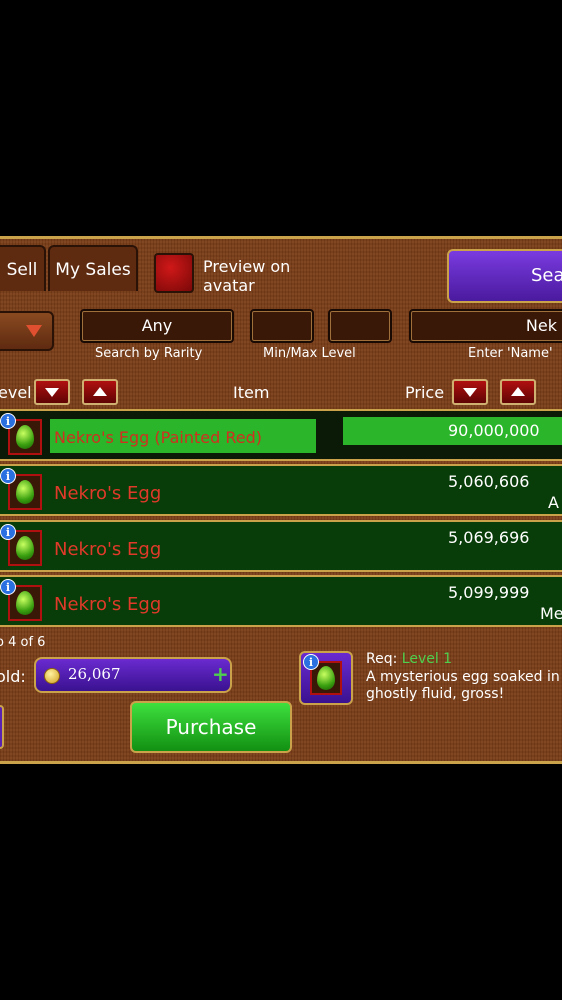  I want to click on tab-my-sales: My Sales, so click(93, 268).